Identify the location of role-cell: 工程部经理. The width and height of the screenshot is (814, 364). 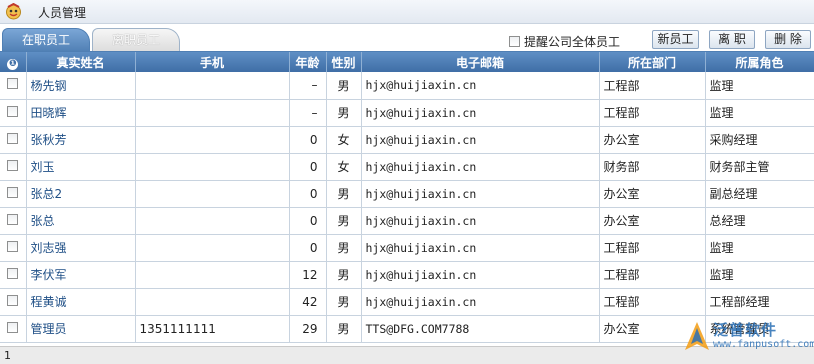
(759, 302).